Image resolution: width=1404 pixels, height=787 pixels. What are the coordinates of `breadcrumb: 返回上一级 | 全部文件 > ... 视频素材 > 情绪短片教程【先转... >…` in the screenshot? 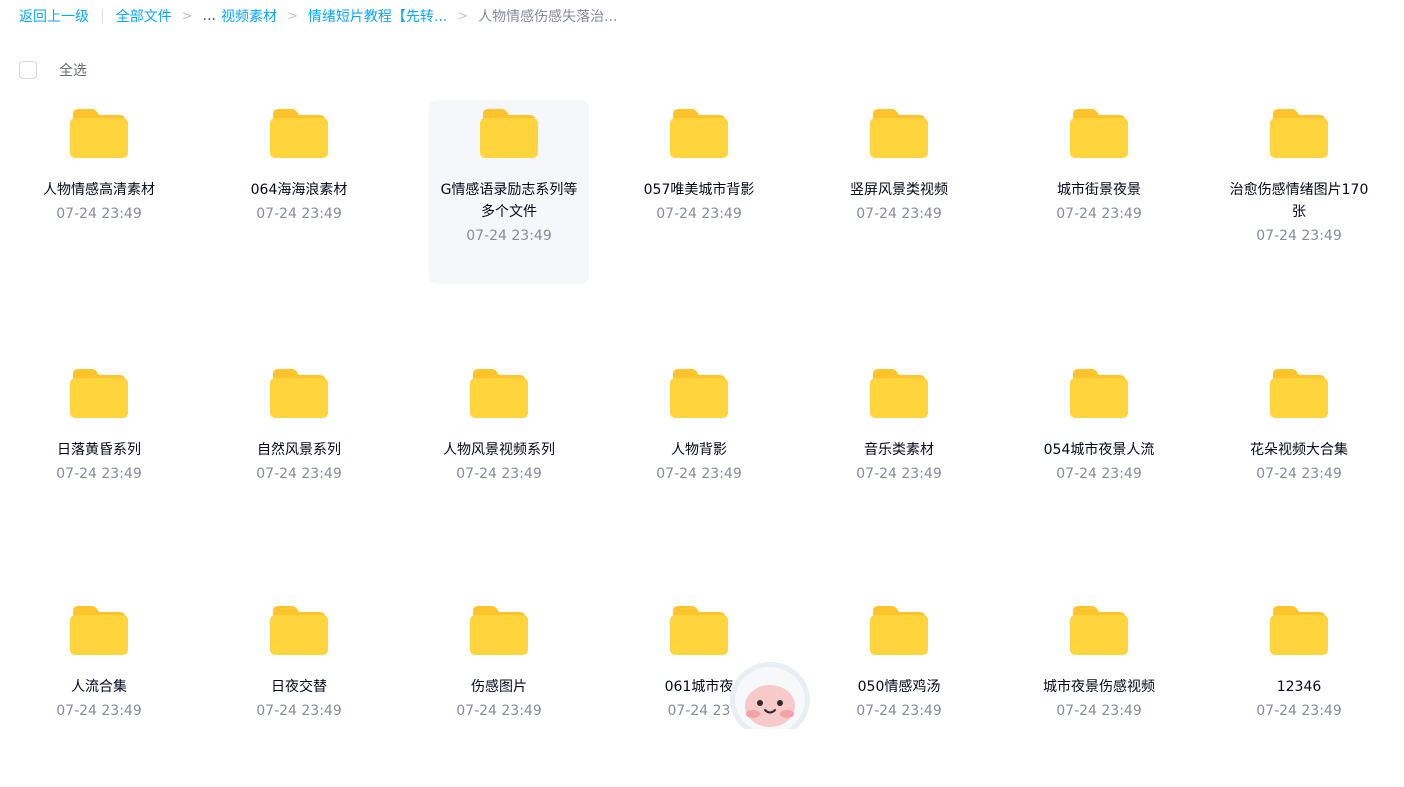 It's located at (318, 16).